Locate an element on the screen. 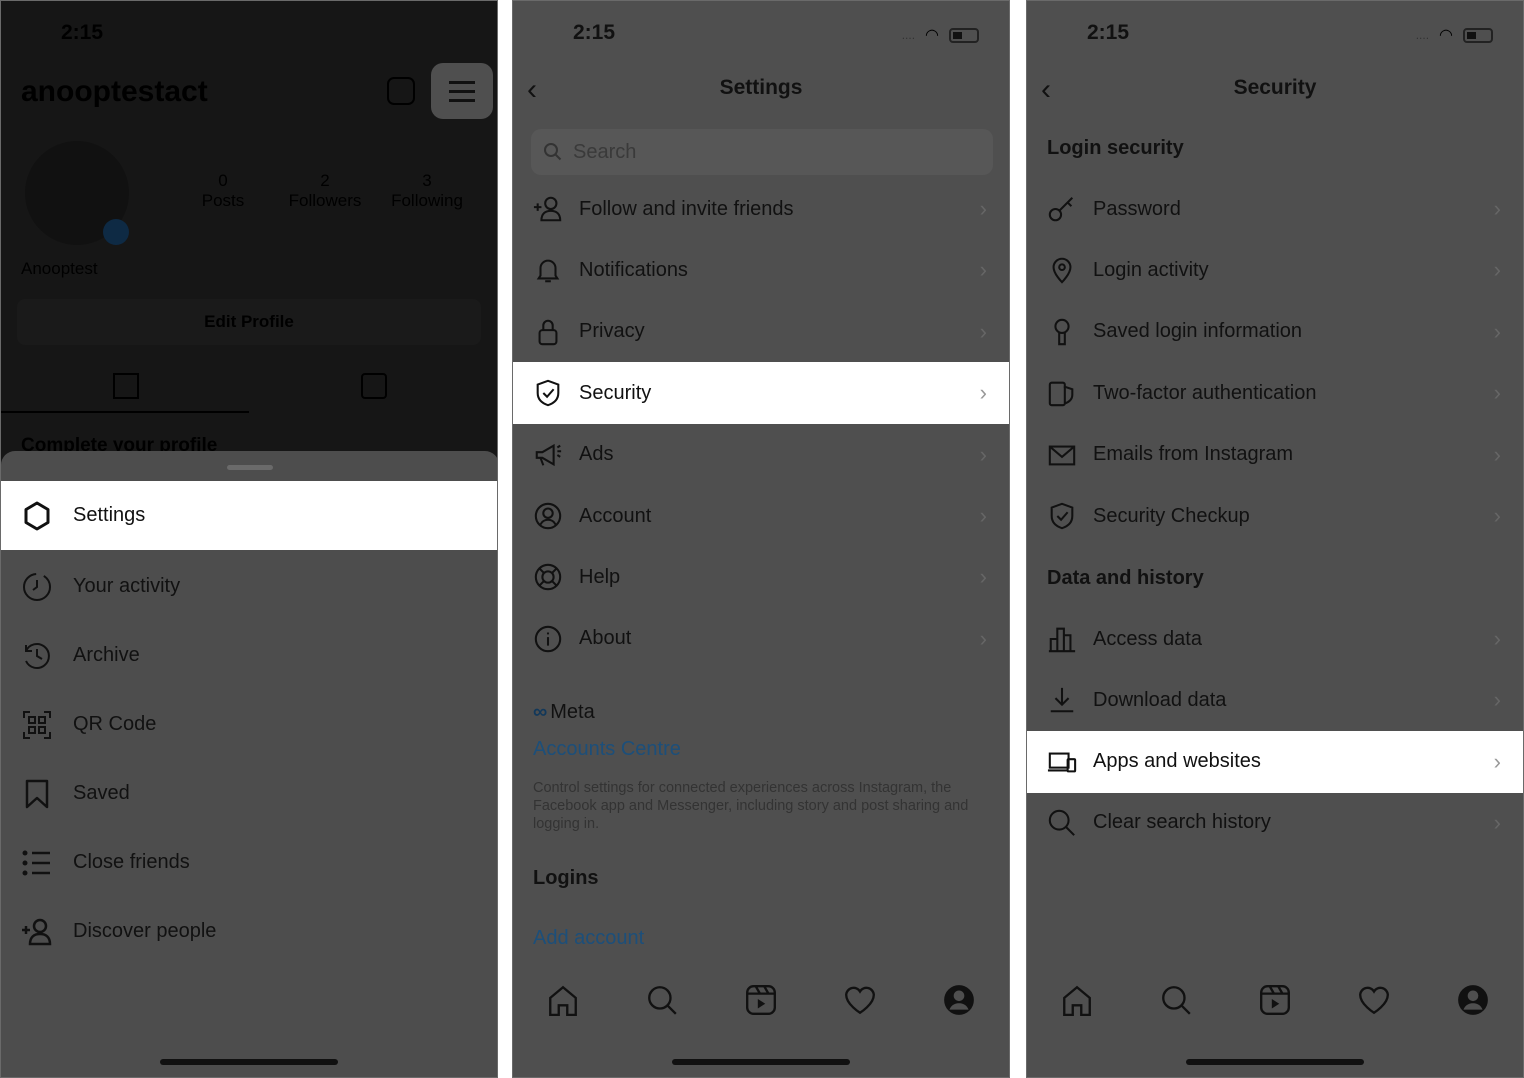 This screenshot has width=1524, height=1078. grid-tab-icon is located at coordinates (126, 386).